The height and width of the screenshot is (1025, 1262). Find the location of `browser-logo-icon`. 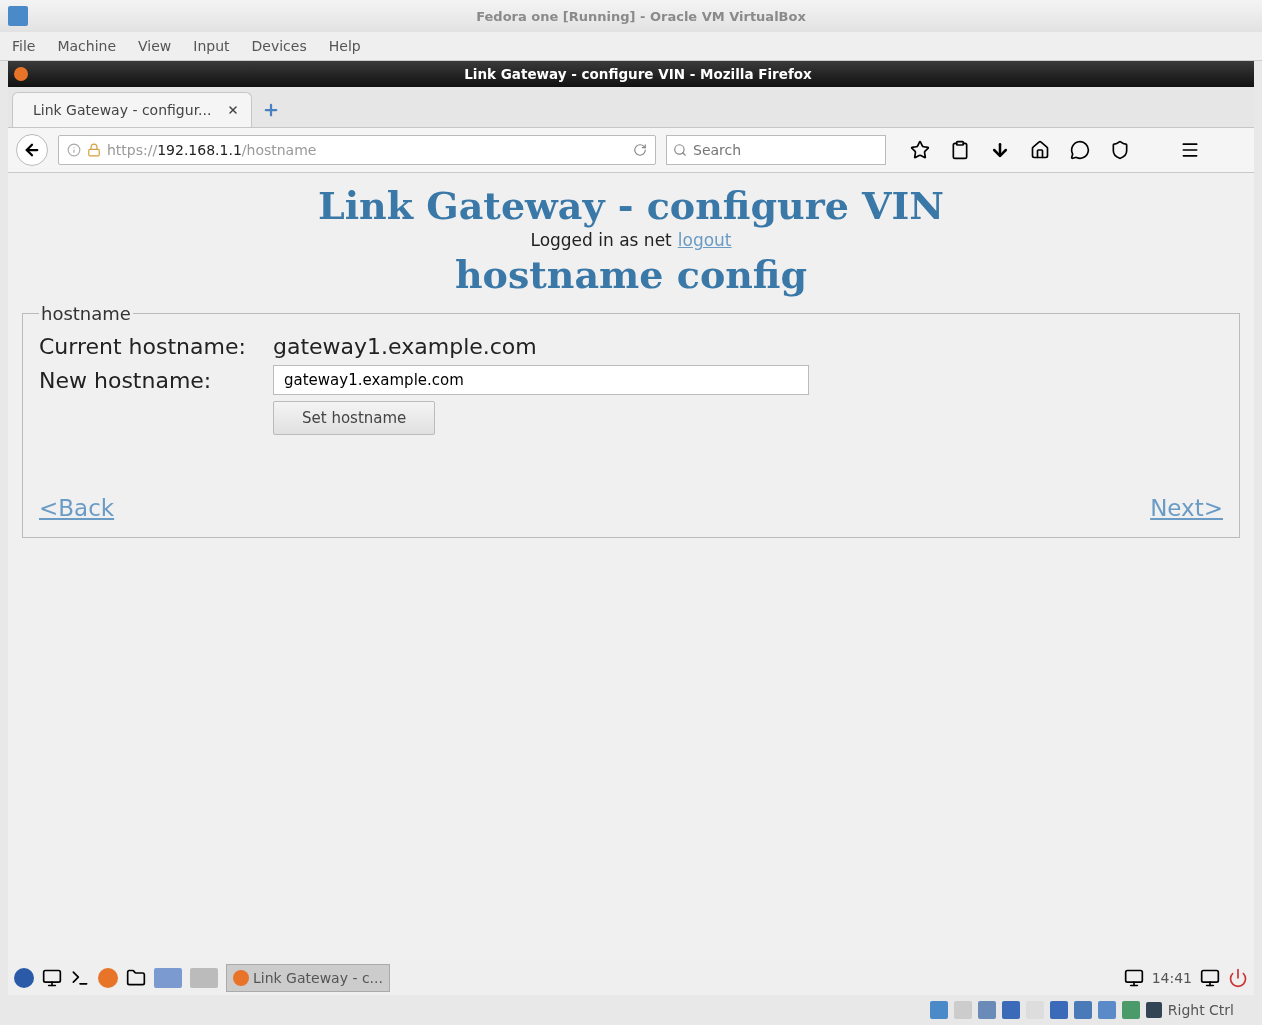

browser-logo-icon is located at coordinates (21, 74).